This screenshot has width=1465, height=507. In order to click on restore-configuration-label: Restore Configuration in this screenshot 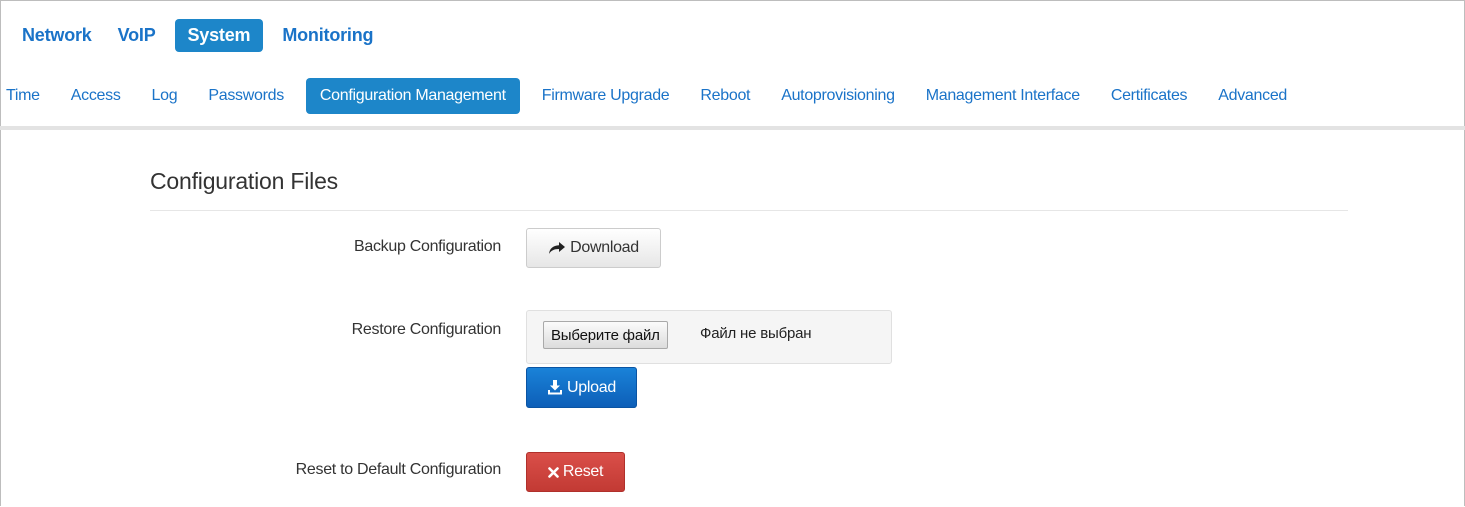, I will do `click(426, 329)`.